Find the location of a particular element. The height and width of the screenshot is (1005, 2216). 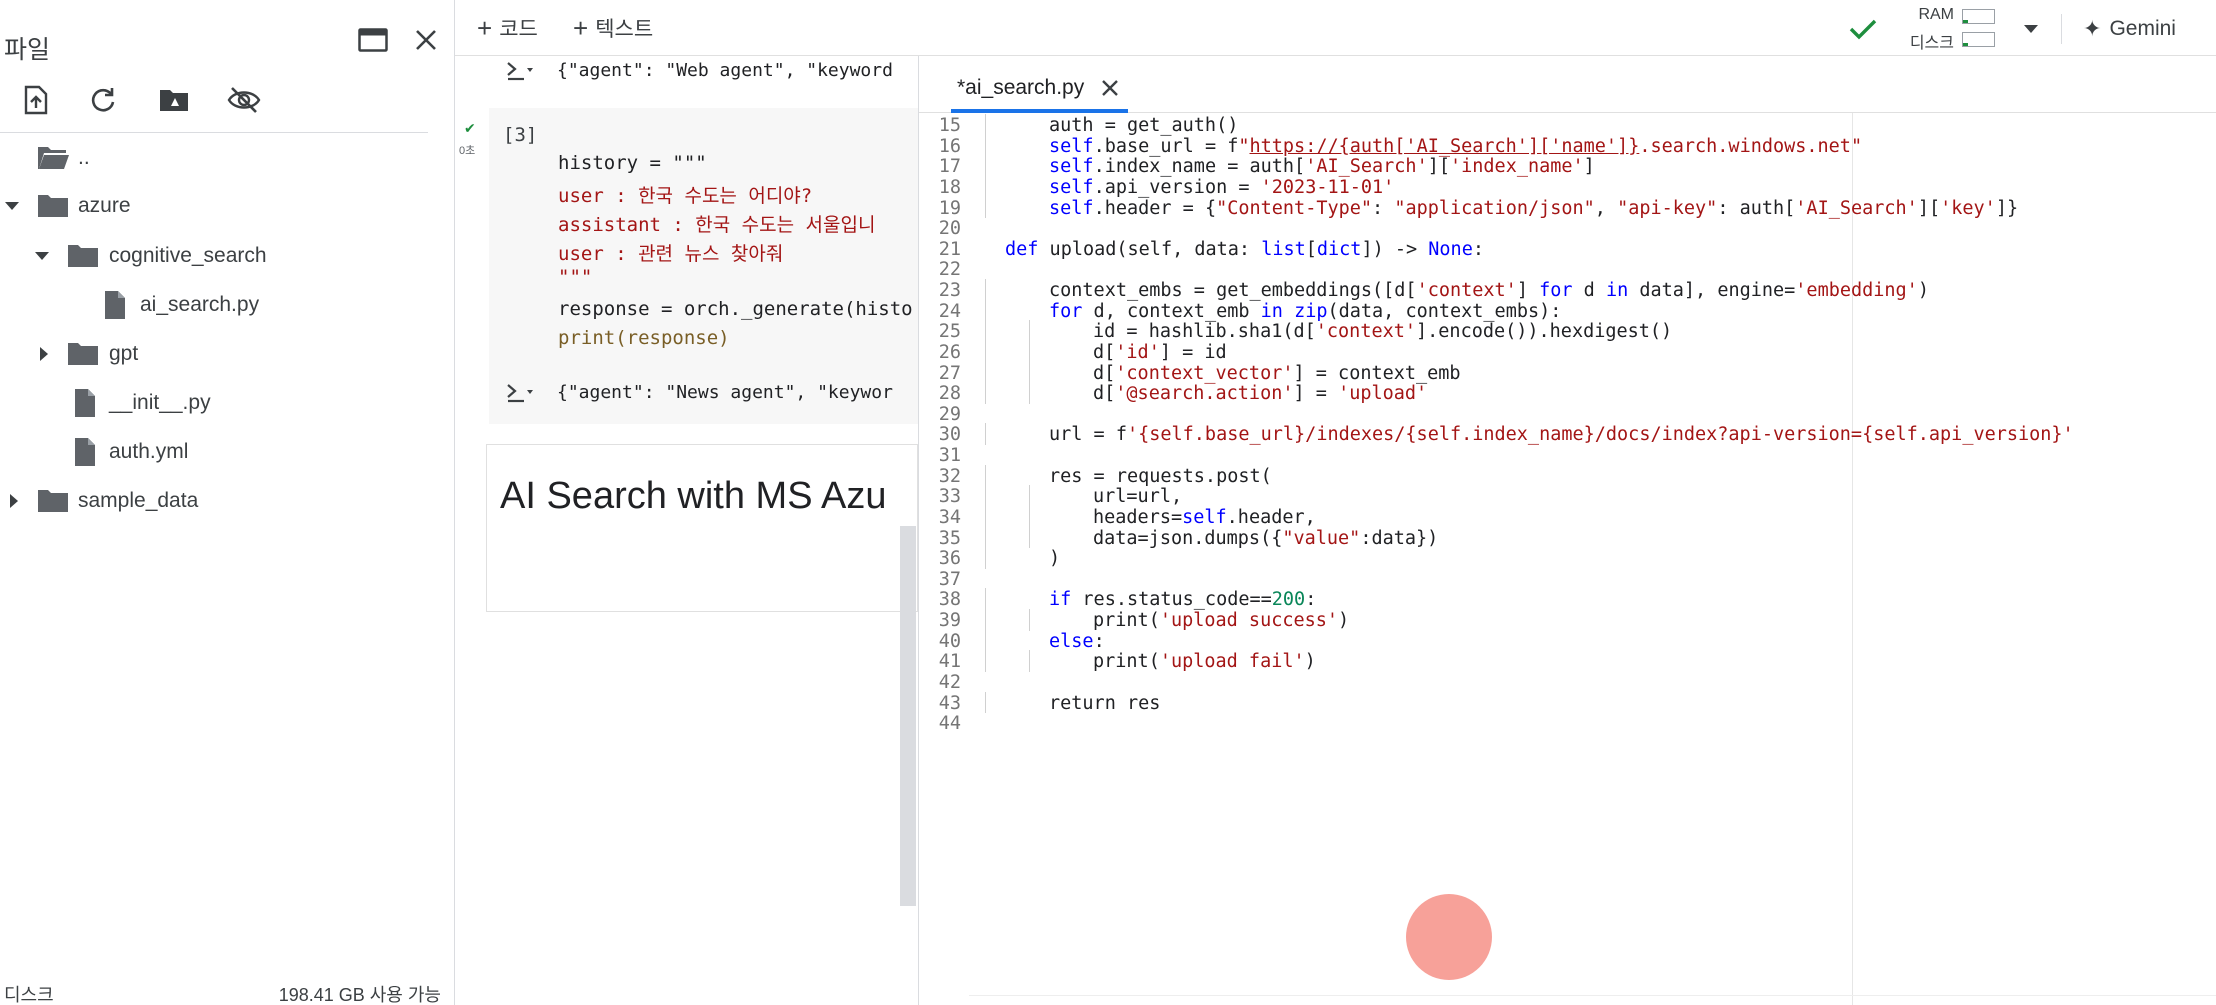

dock-panel-button is located at coordinates (373, 40).